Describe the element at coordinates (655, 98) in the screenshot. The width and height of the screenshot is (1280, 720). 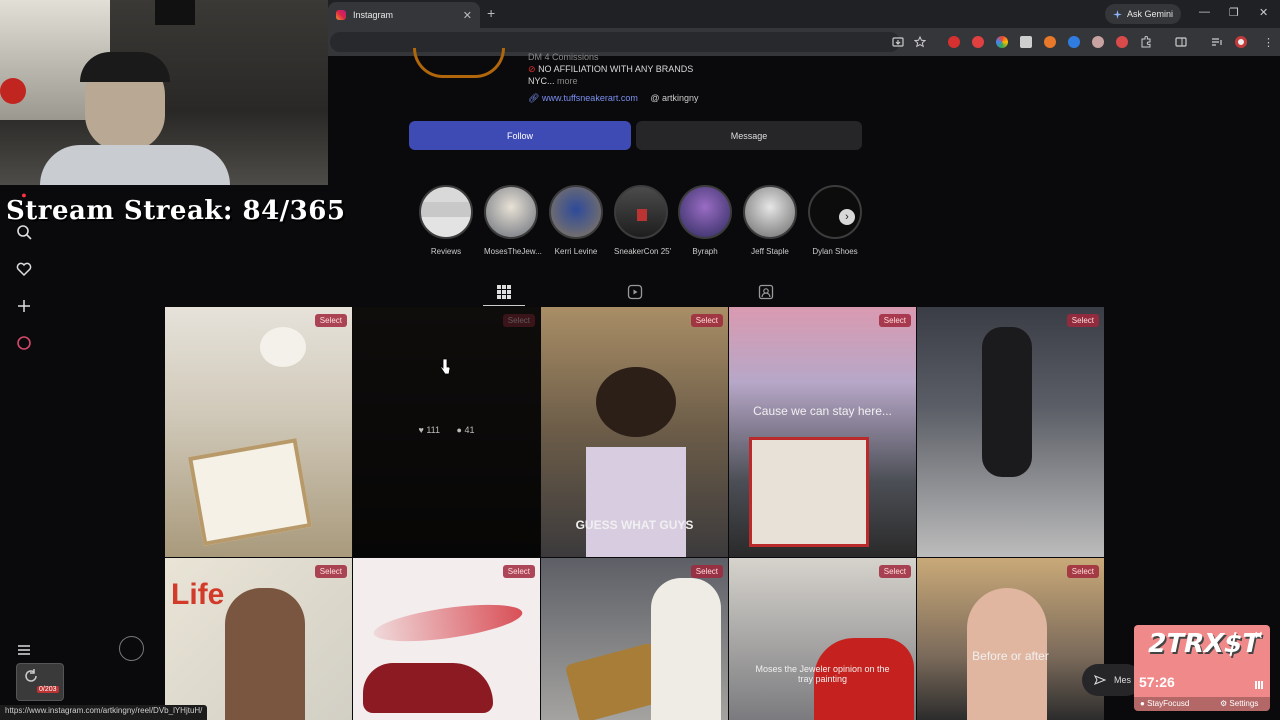
I see `threads-icon: @` at that location.